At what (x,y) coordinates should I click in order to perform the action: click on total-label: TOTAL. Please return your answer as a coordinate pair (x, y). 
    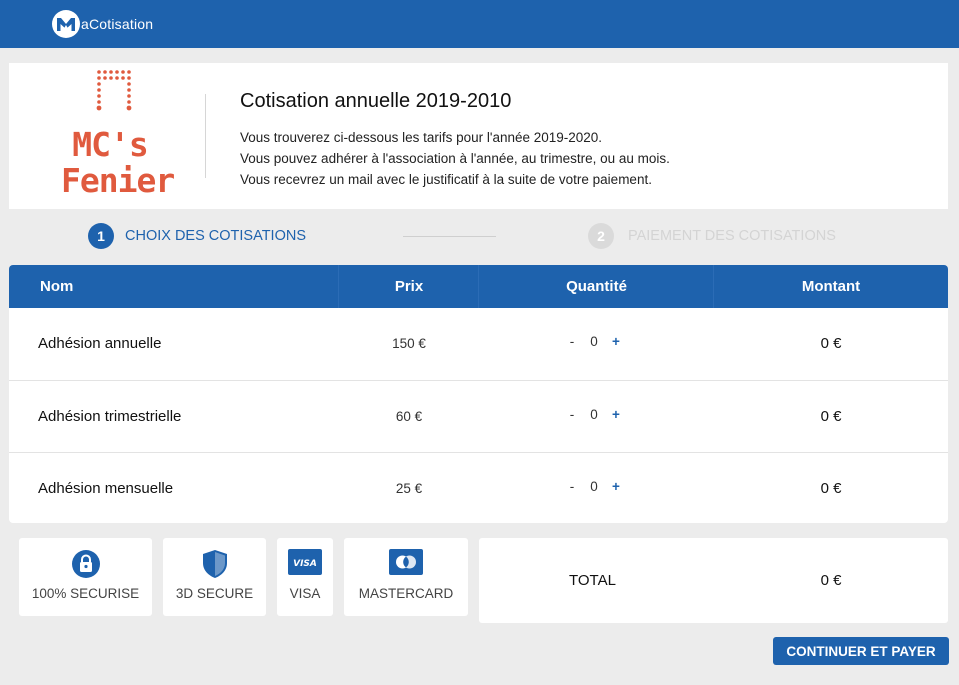
    Looking at the image, I should click on (592, 580).